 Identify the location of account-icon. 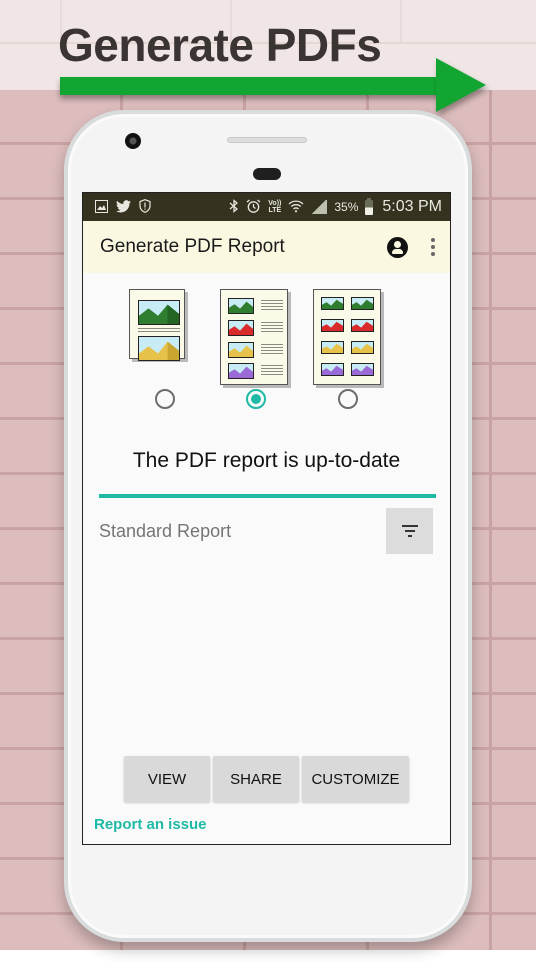
(397, 247).